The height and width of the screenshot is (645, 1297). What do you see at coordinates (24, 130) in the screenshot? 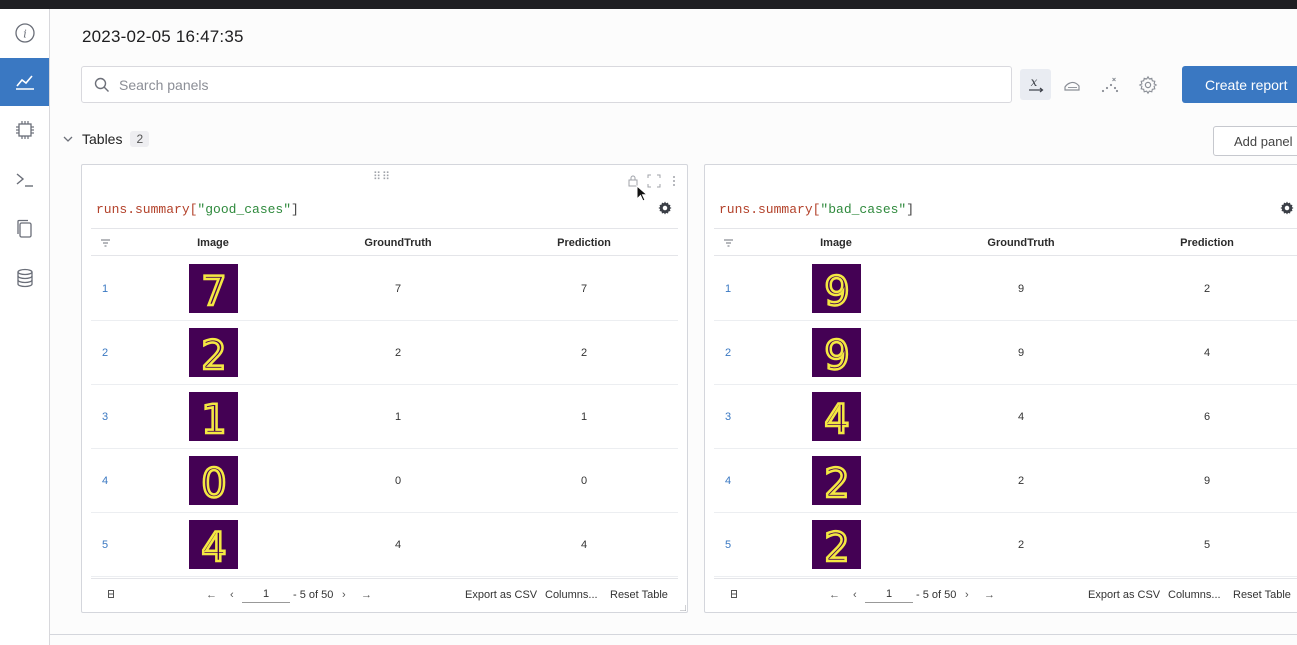
I see `sidebar-item-system` at bounding box center [24, 130].